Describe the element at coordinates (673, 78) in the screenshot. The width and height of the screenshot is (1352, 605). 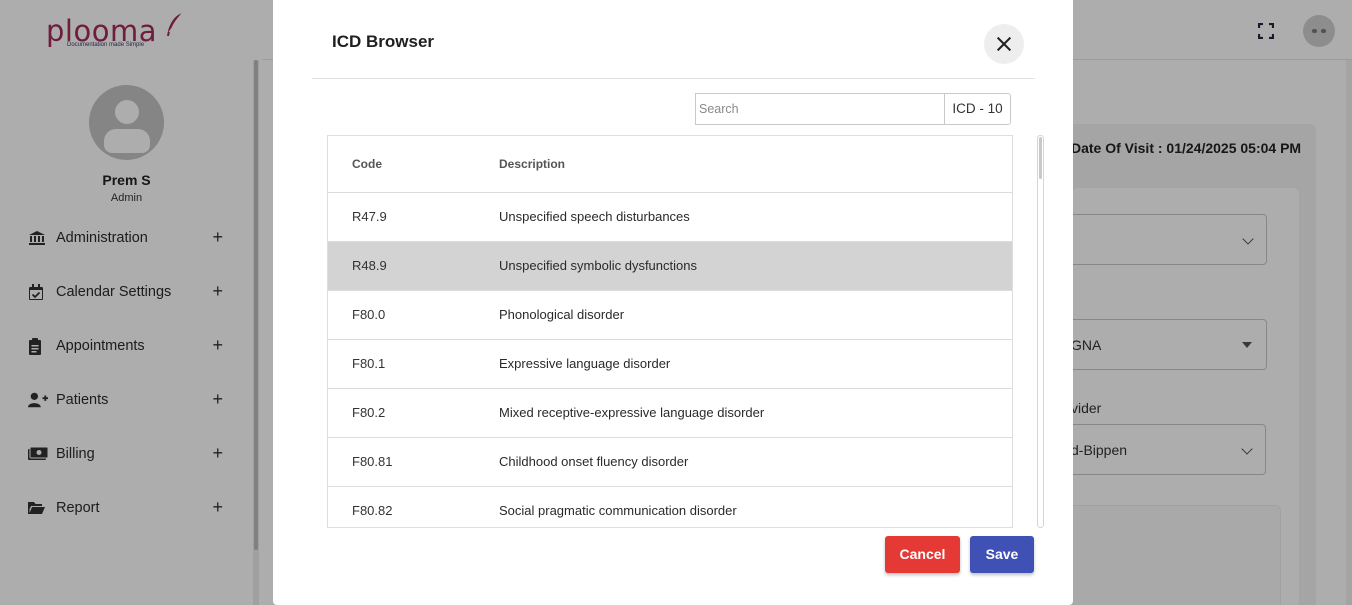
I see `divider` at that location.